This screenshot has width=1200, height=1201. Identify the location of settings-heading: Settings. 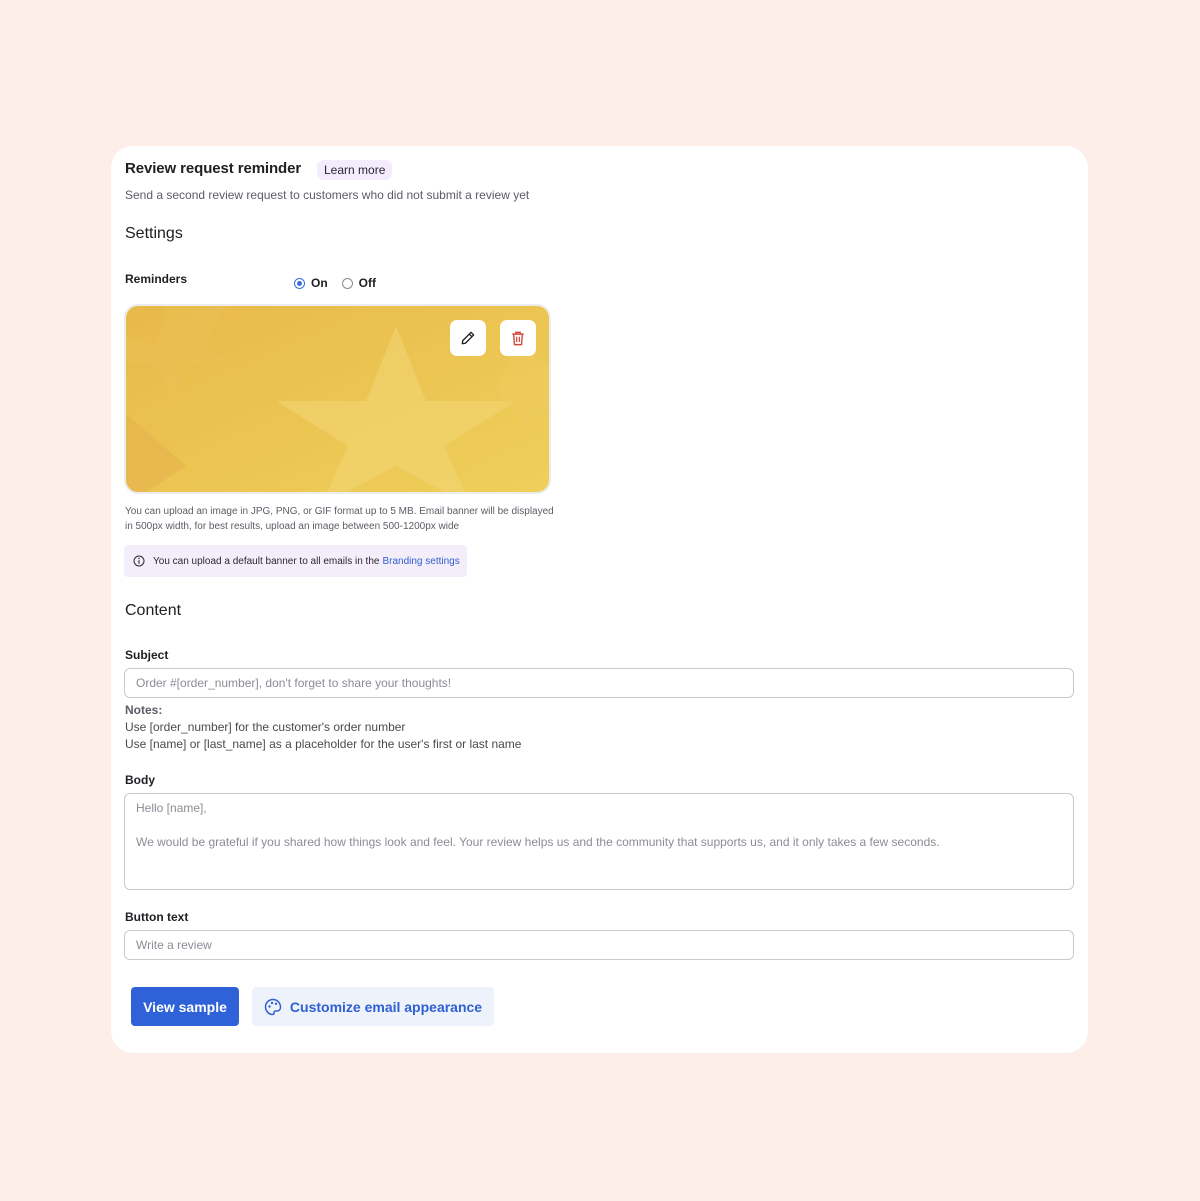
(154, 233).